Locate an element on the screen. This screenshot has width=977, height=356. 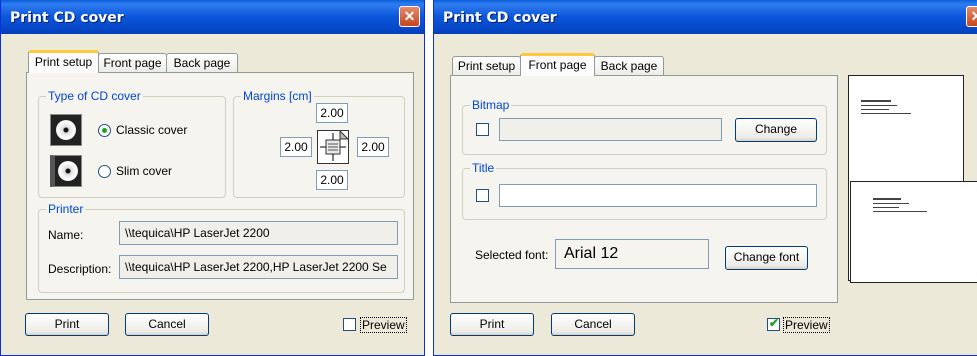
group-legend: Title is located at coordinates (483, 168).